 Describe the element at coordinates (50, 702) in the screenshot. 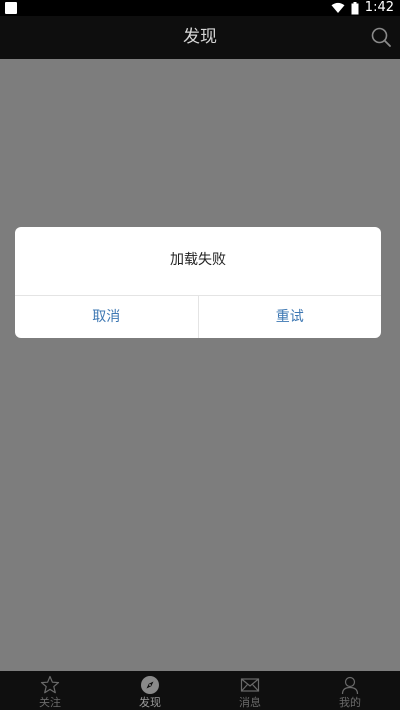

I see `tab-label: 关注` at that location.